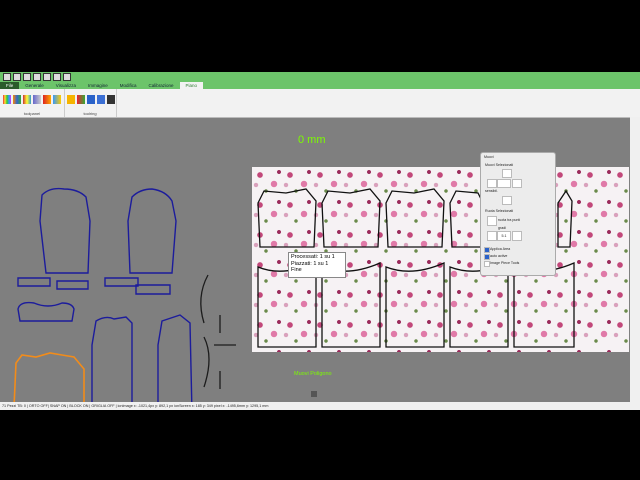  I want to click on title-bar, so click(320, 76).